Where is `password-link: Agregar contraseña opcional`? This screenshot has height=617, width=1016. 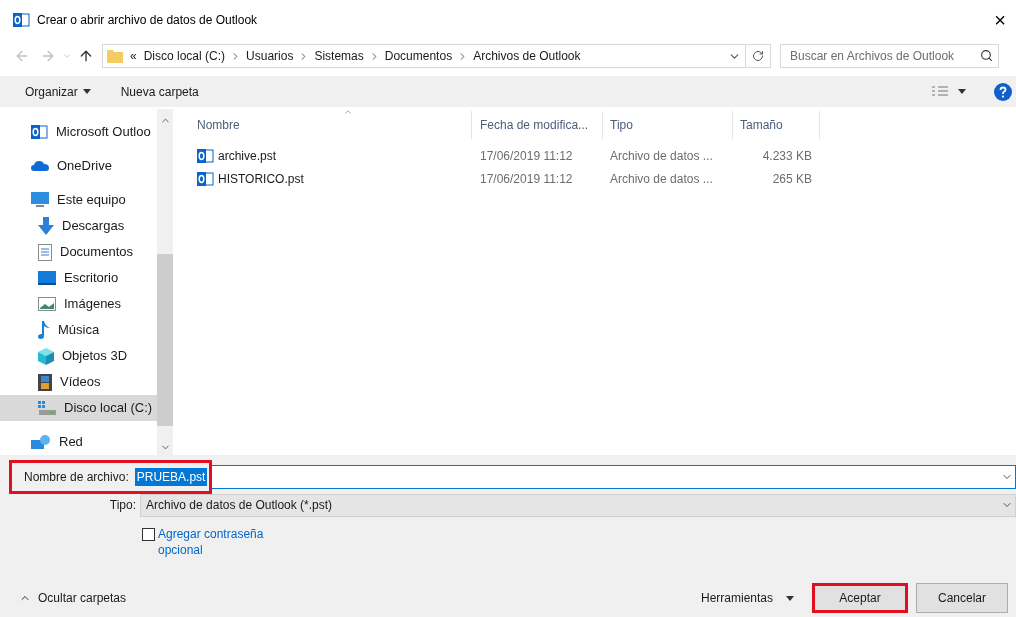
password-link: Agregar contraseña opcional is located at coordinates (218, 542).